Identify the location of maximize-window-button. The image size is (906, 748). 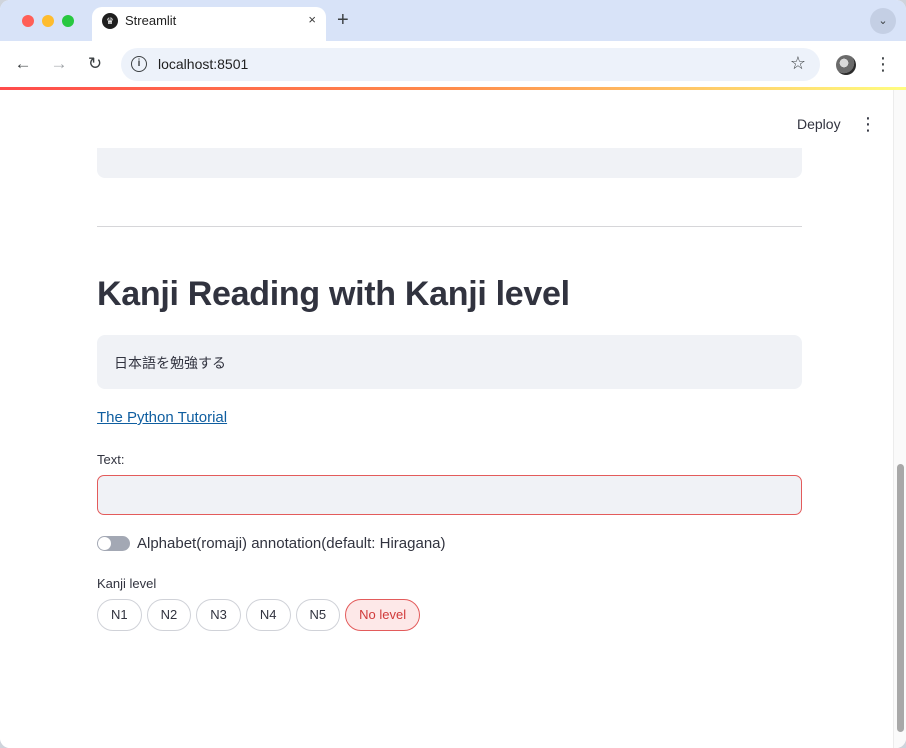
(68, 21).